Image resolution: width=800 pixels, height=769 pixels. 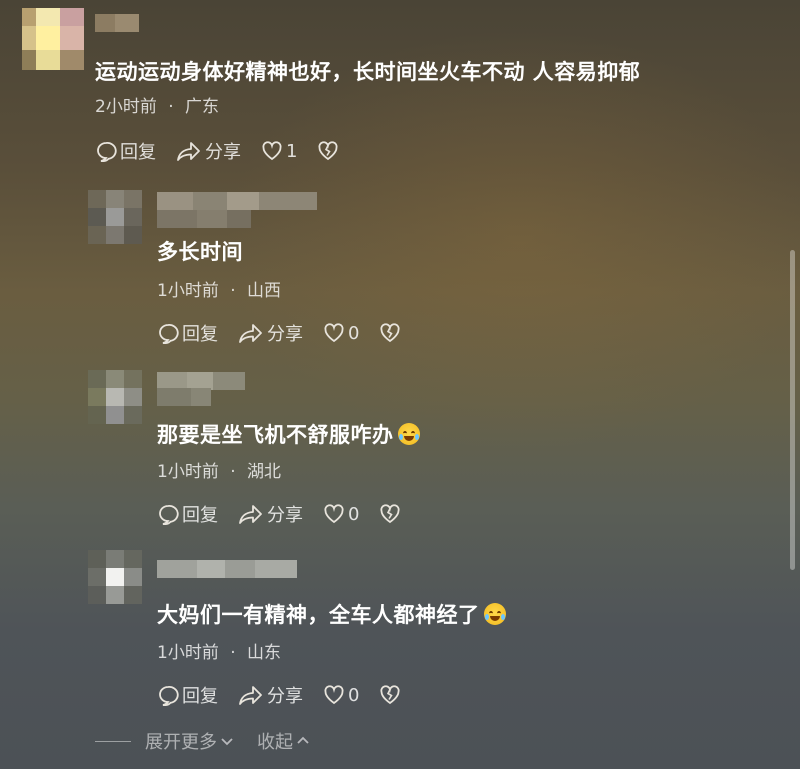 What do you see at coordinates (113, 741) in the screenshot?
I see `divider` at bounding box center [113, 741].